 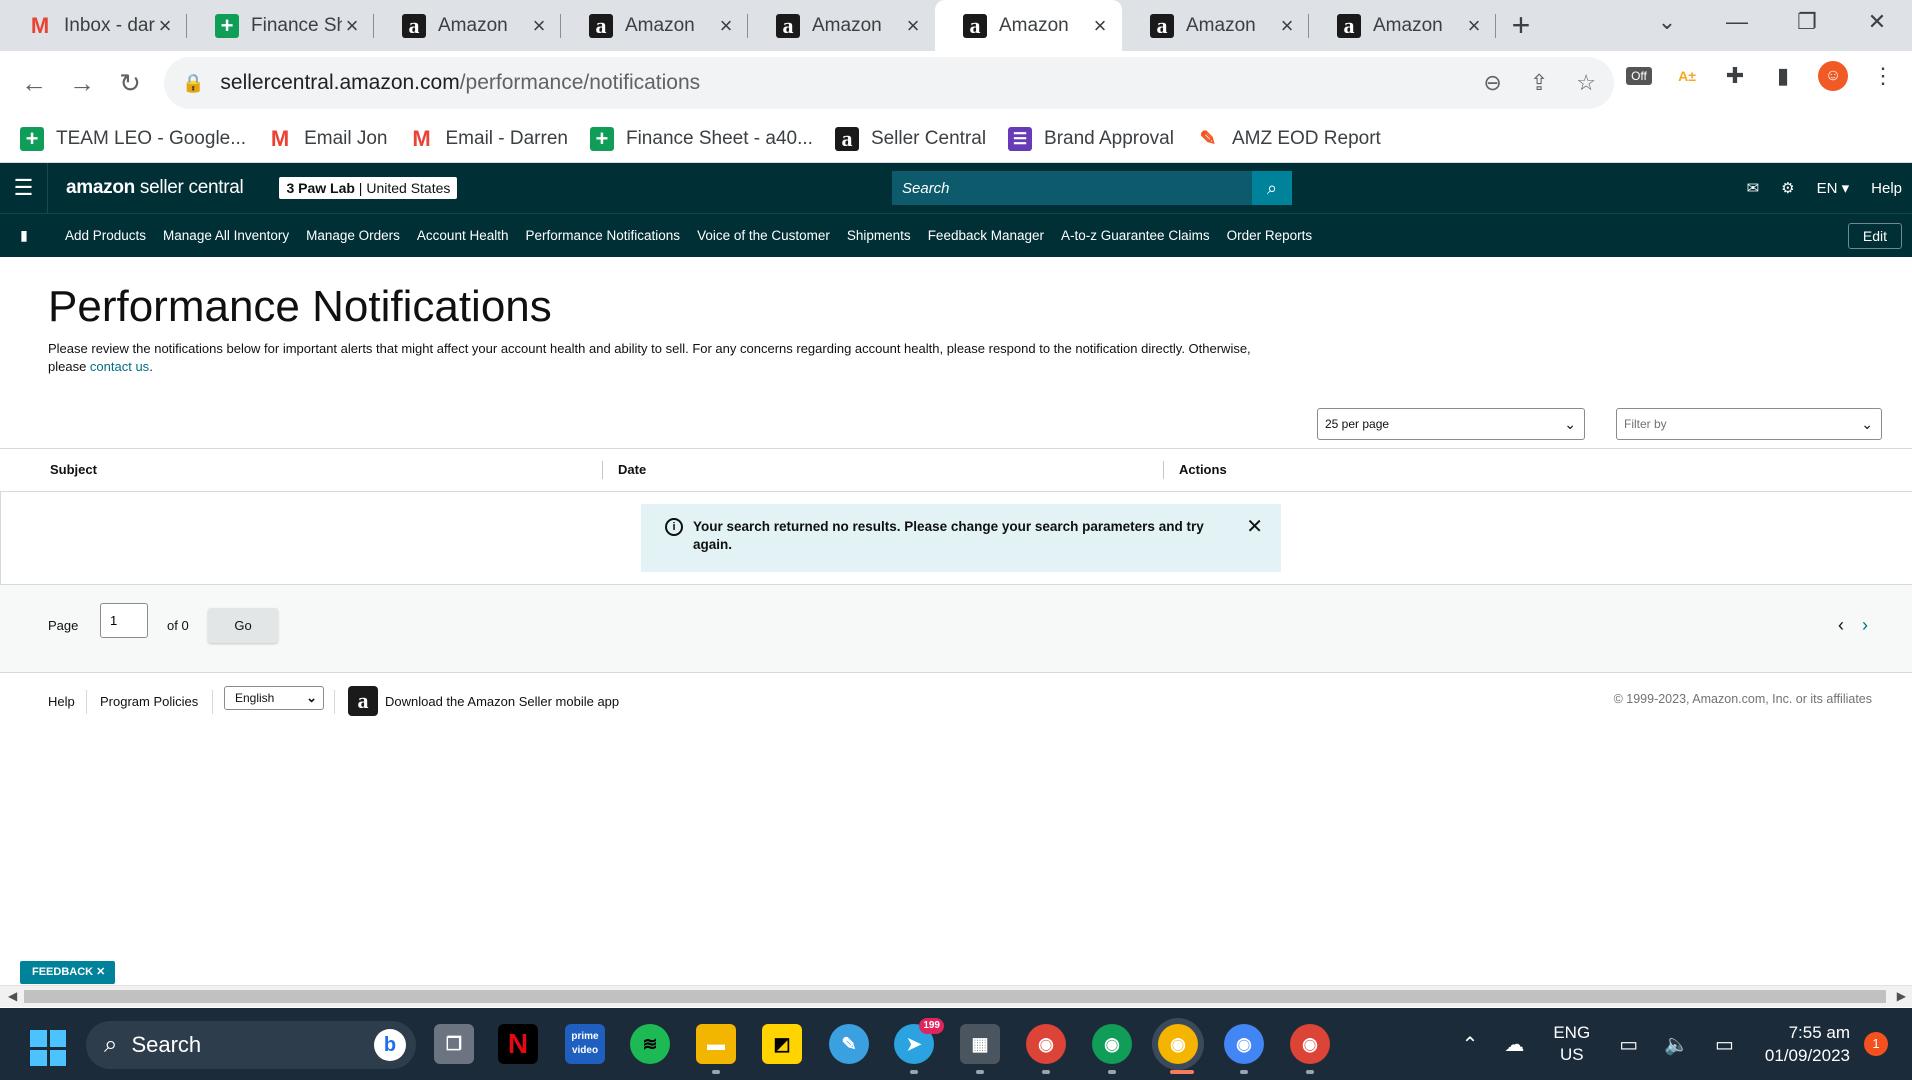 I want to click on restore-icon: ❐, so click(x=1807, y=22).